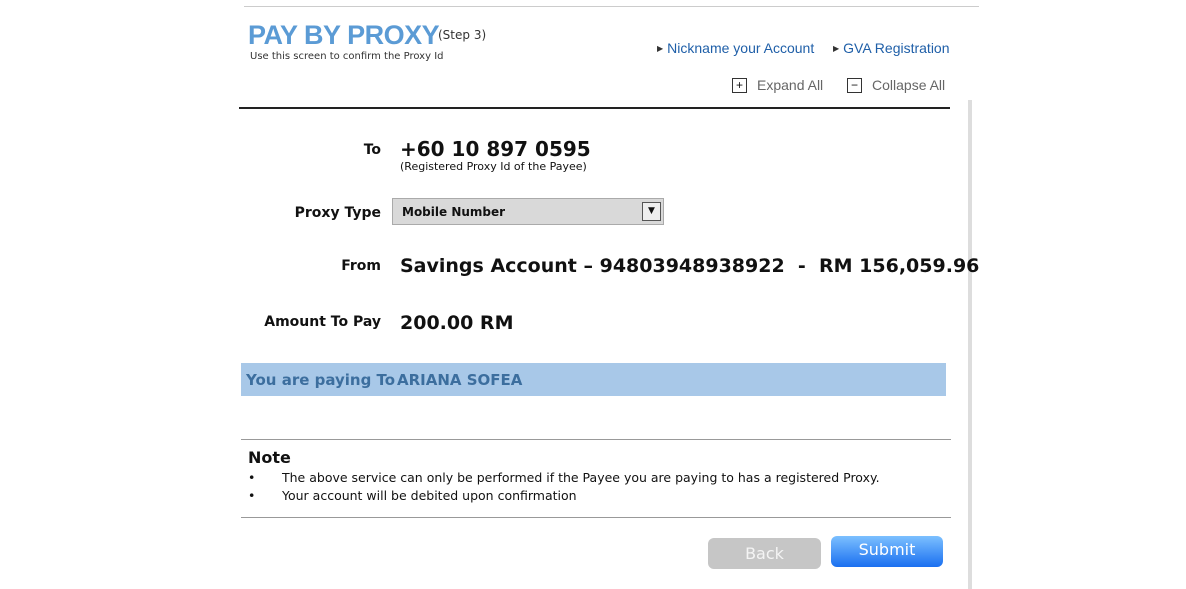 The height and width of the screenshot is (589, 1186). Describe the element at coordinates (322, 322) in the screenshot. I see `amount-label: Amount To Pay` at that location.